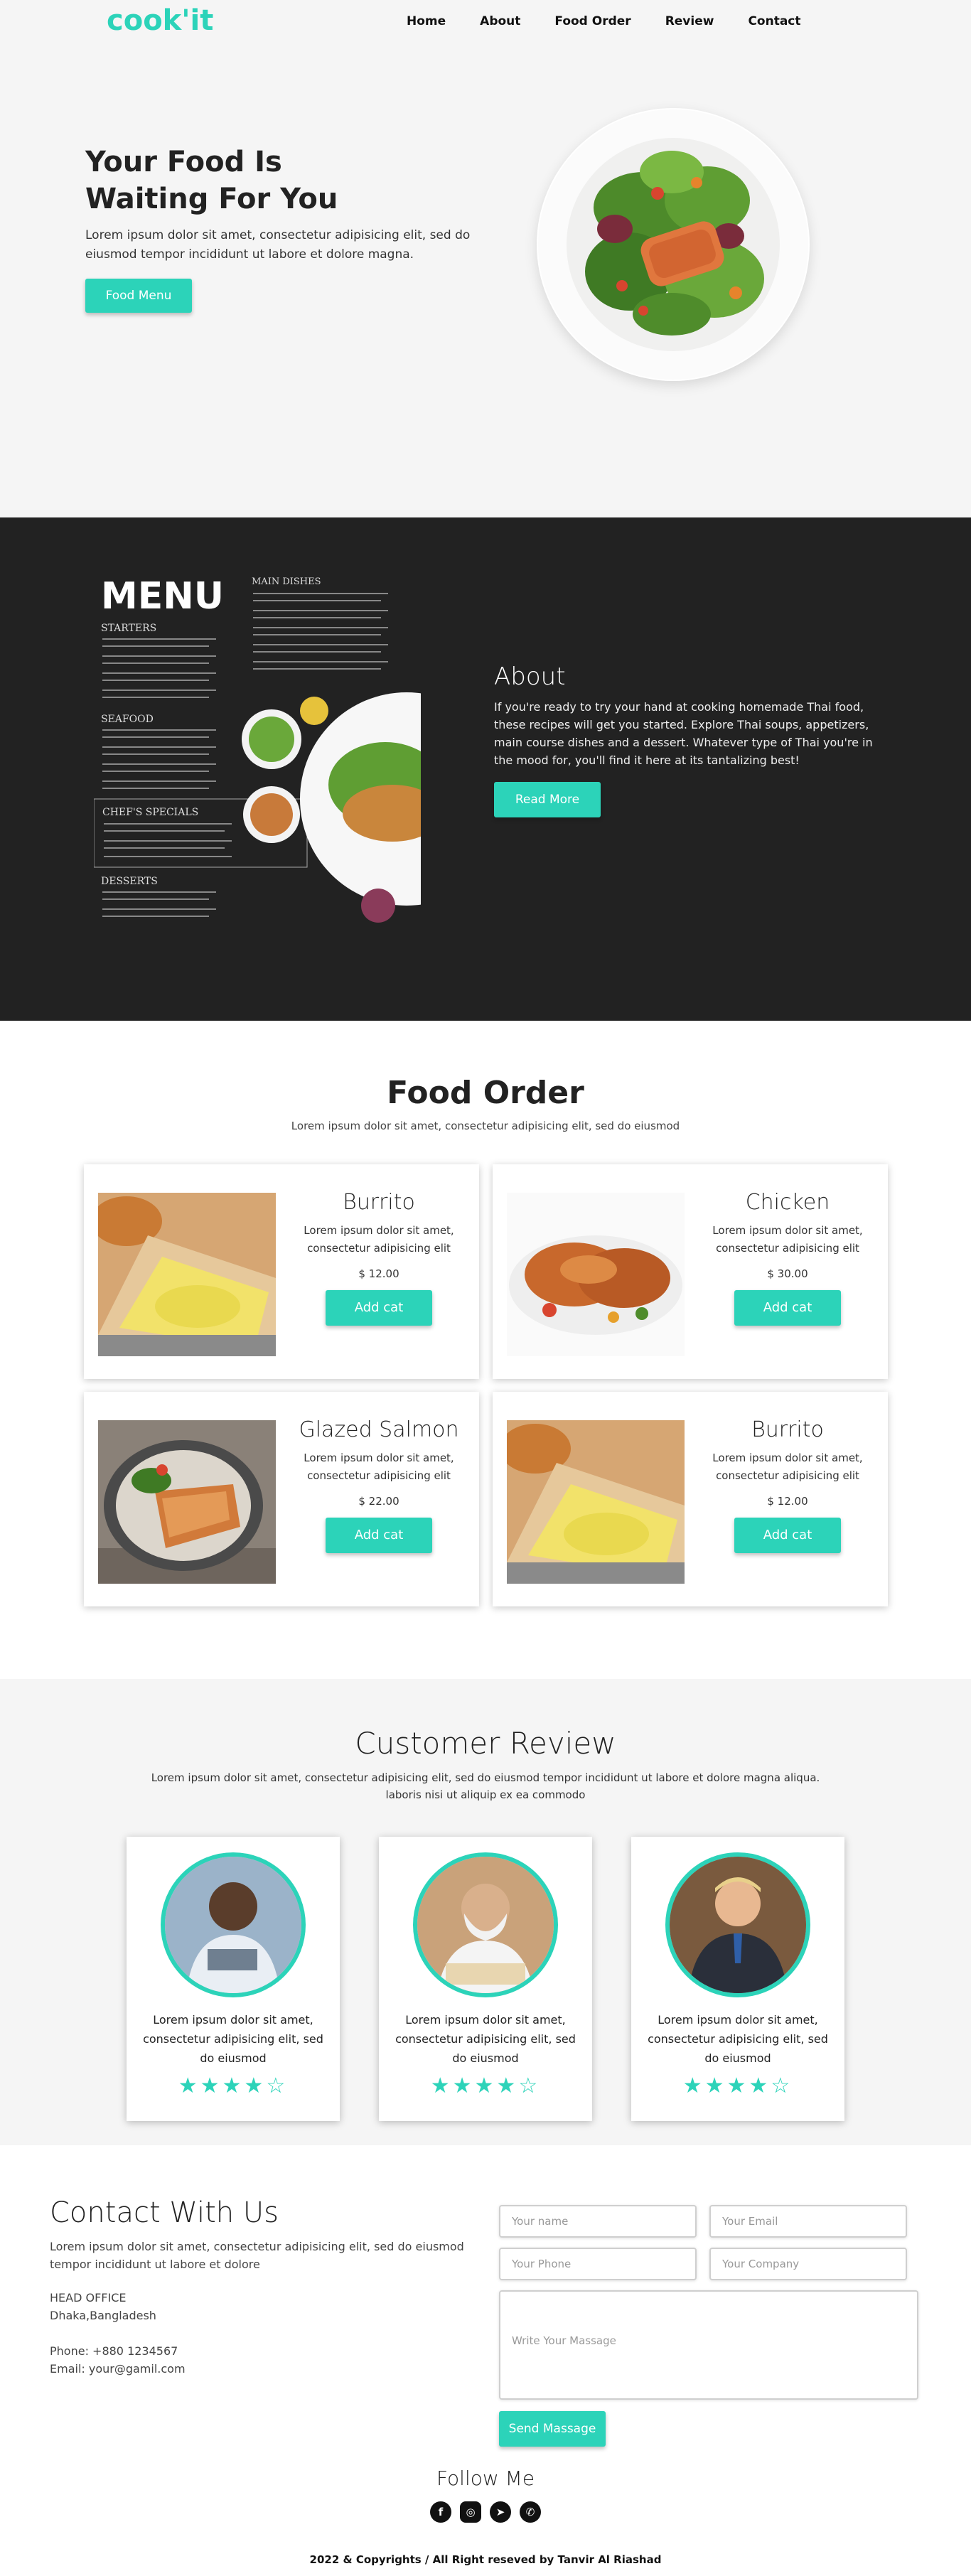 The width and height of the screenshot is (971, 2576). I want to click on menu-card-title: MENU, so click(162, 596).